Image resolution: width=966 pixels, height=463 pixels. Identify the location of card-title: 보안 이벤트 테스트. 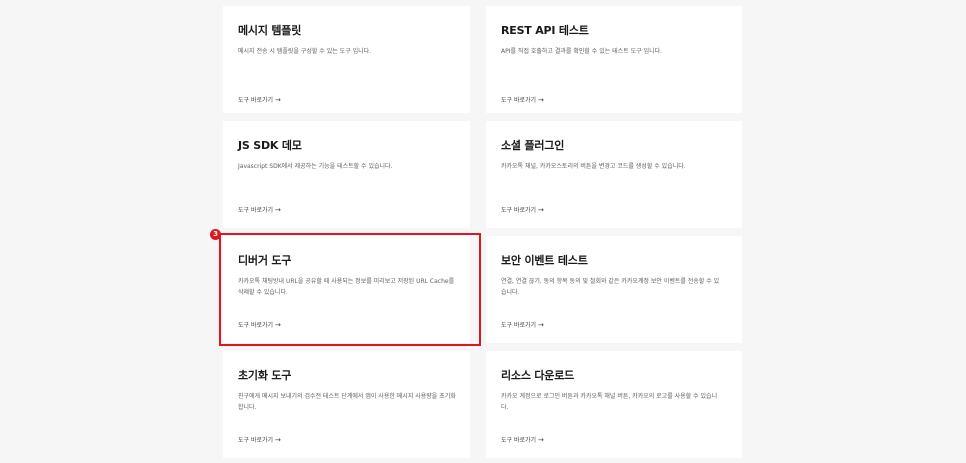
(544, 260).